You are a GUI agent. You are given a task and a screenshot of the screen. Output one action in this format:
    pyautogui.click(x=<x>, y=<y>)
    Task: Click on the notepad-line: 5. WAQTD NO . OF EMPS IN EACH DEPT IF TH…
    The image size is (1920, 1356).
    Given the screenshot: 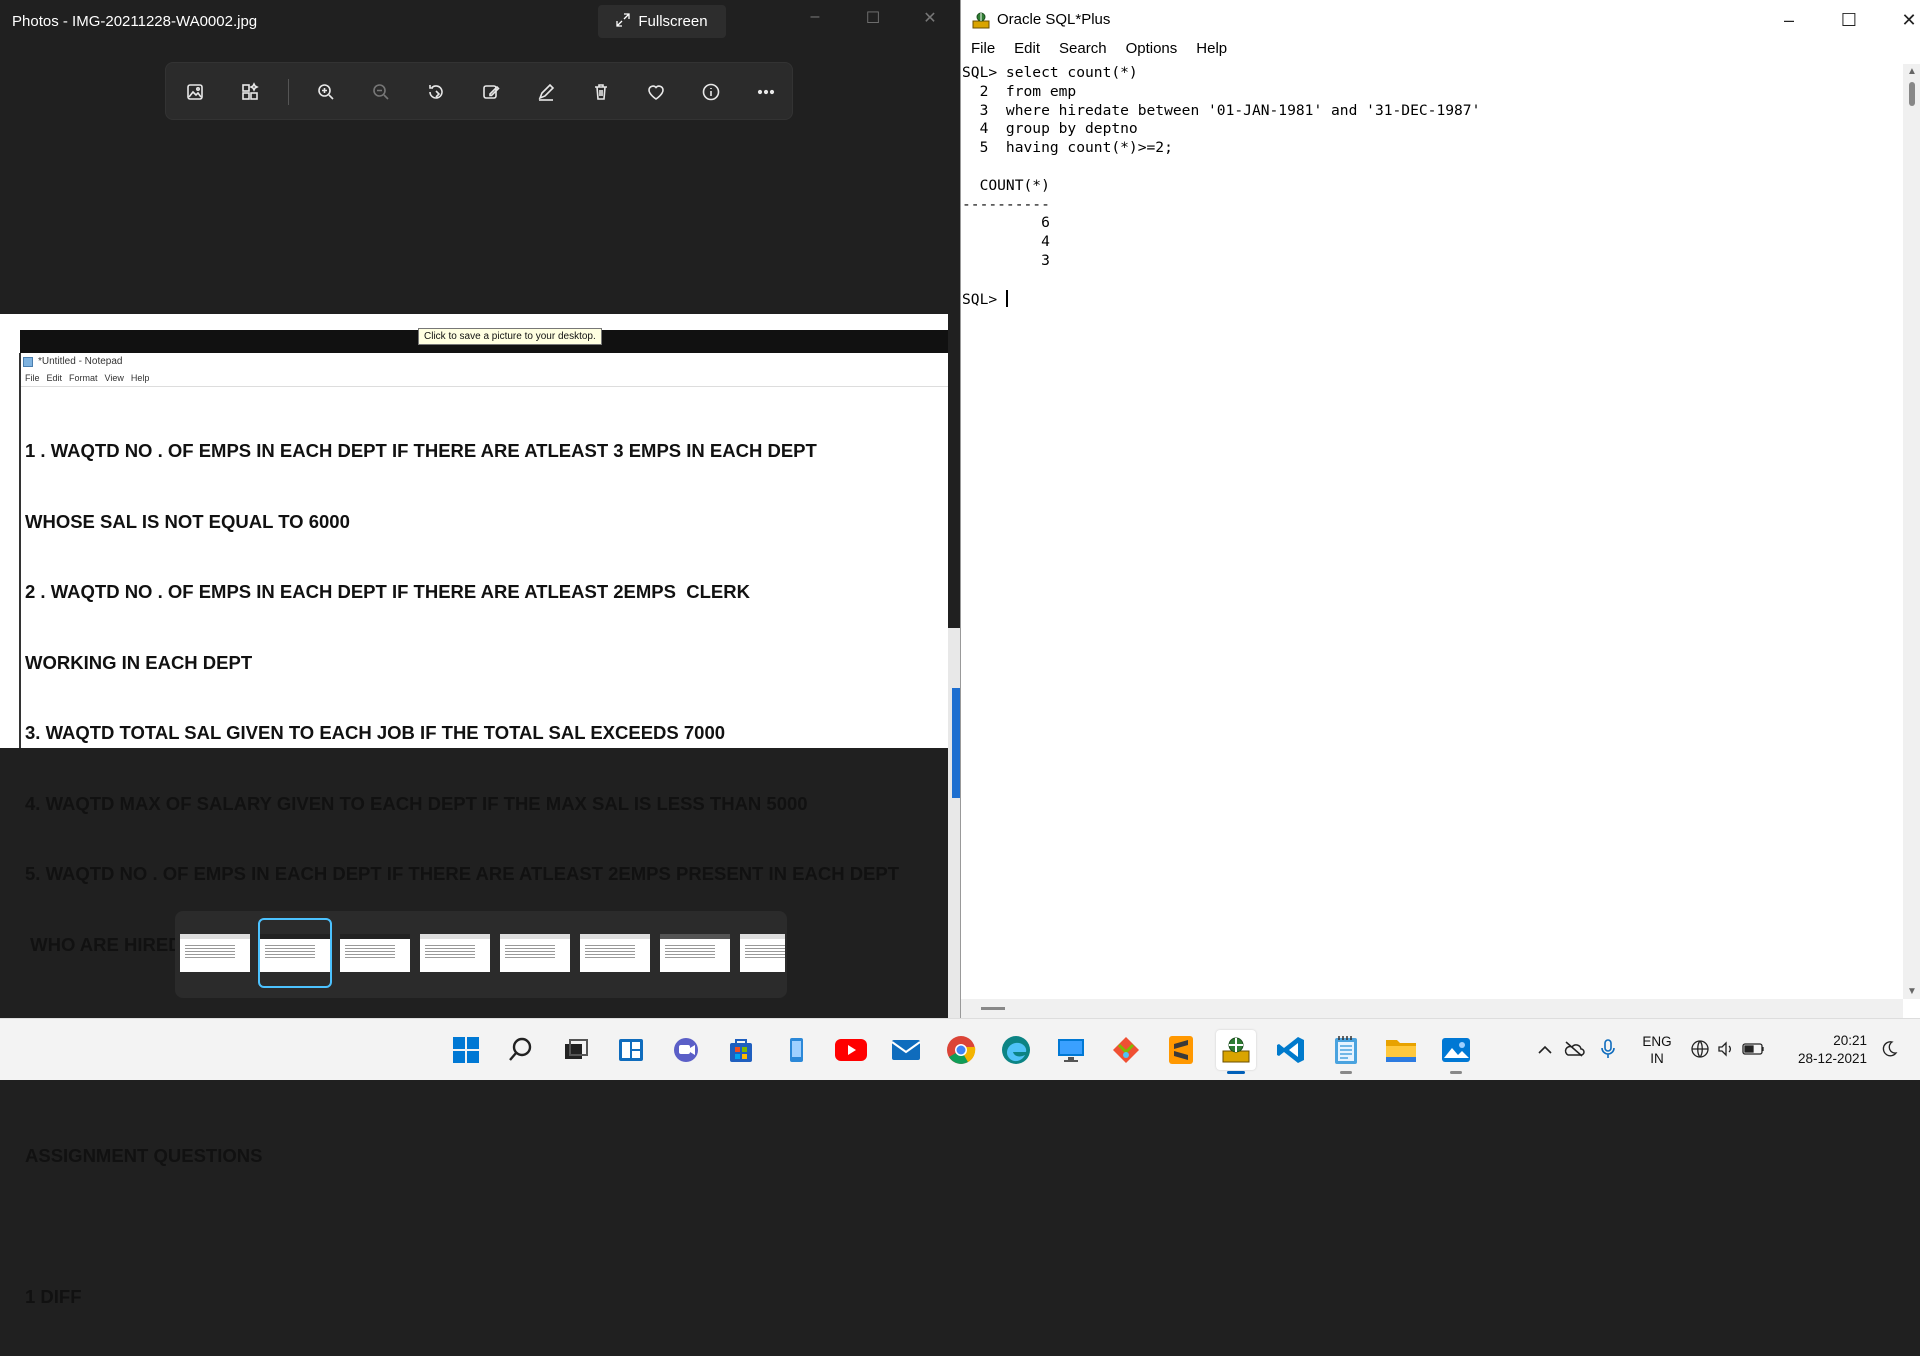 What is the action you would take?
    pyautogui.click(x=462, y=873)
    